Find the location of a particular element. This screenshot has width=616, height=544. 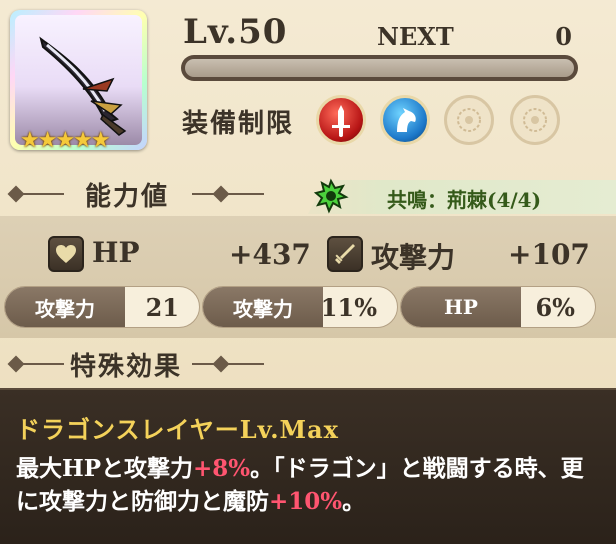

desc-highlight: +10% is located at coordinates (306, 501).